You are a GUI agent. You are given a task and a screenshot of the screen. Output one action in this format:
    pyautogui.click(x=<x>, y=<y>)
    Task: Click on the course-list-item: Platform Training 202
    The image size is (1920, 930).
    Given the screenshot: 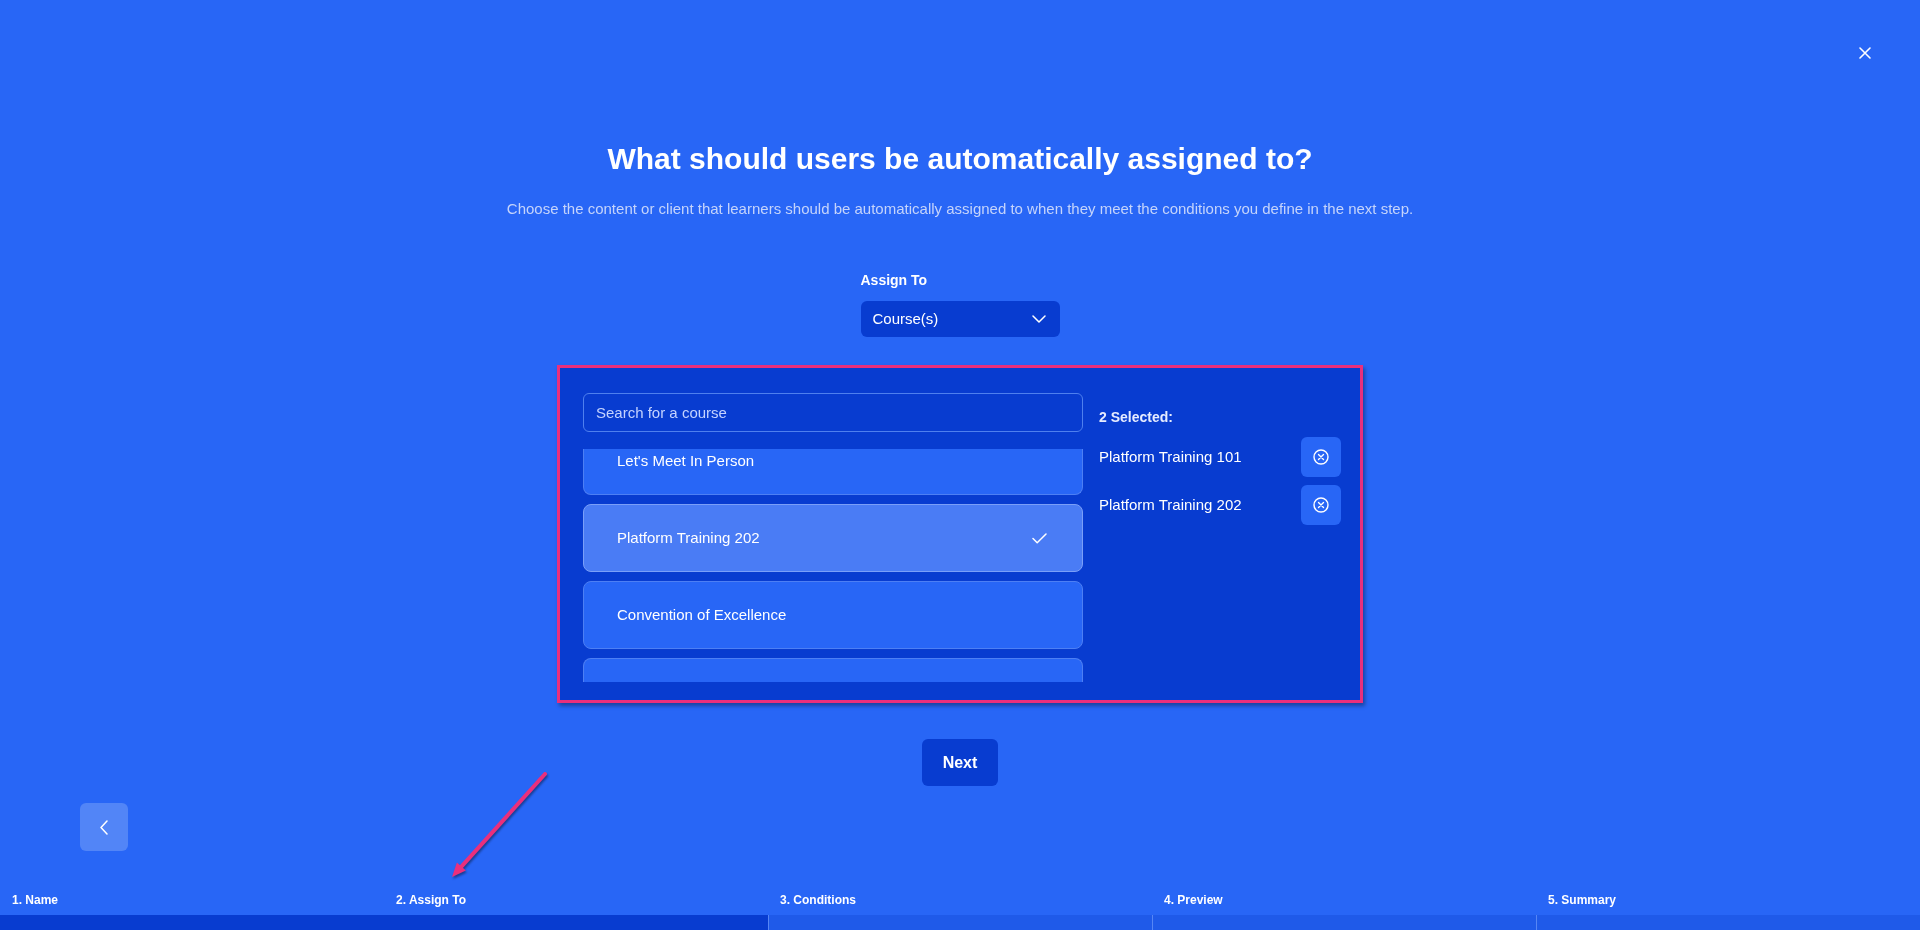 What is the action you would take?
    pyautogui.click(x=833, y=538)
    